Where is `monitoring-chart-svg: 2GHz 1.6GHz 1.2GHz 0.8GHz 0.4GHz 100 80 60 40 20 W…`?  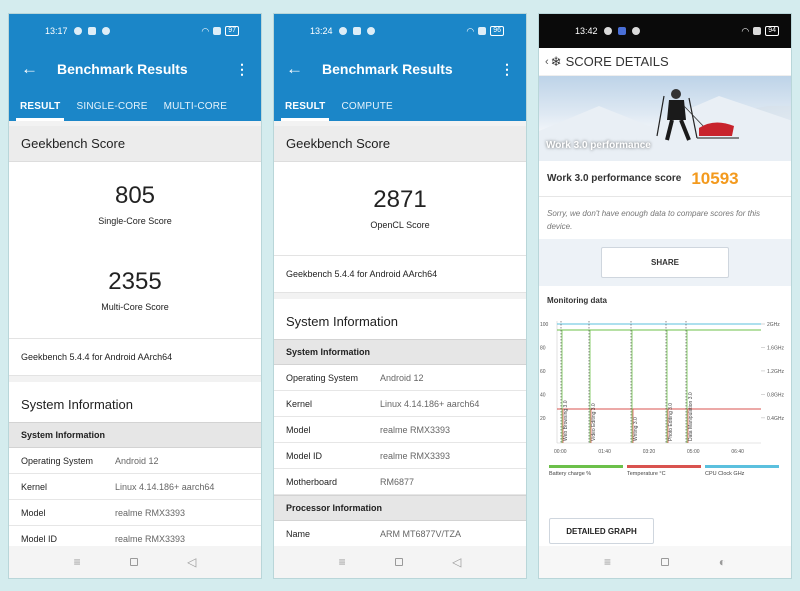
monitoring-chart-svg: 2GHz 1.6GHz 1.2GHz 0.8GHz 0.4GHz 100 80 60 40 20 W… is located at coordinates (662, 399).